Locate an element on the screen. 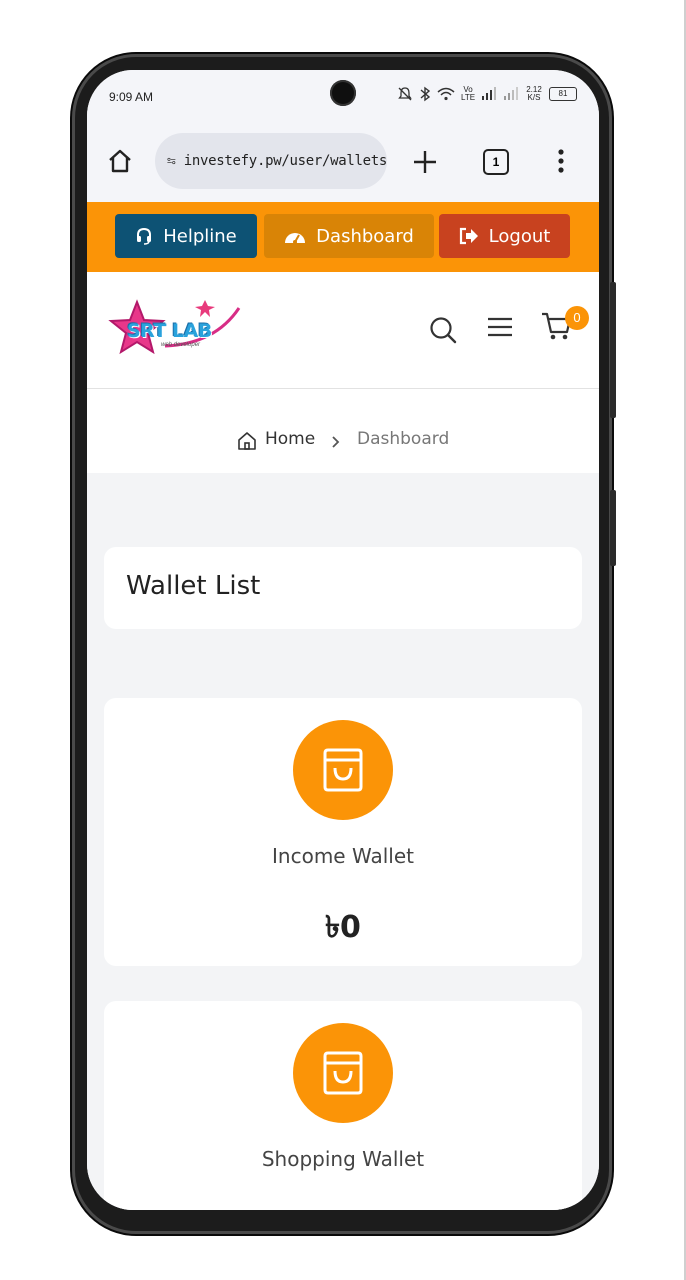 The width and height of the screenshot is (686, 1280). wallet-label: Shopping Wallet is located at coordinates (343, 1159).